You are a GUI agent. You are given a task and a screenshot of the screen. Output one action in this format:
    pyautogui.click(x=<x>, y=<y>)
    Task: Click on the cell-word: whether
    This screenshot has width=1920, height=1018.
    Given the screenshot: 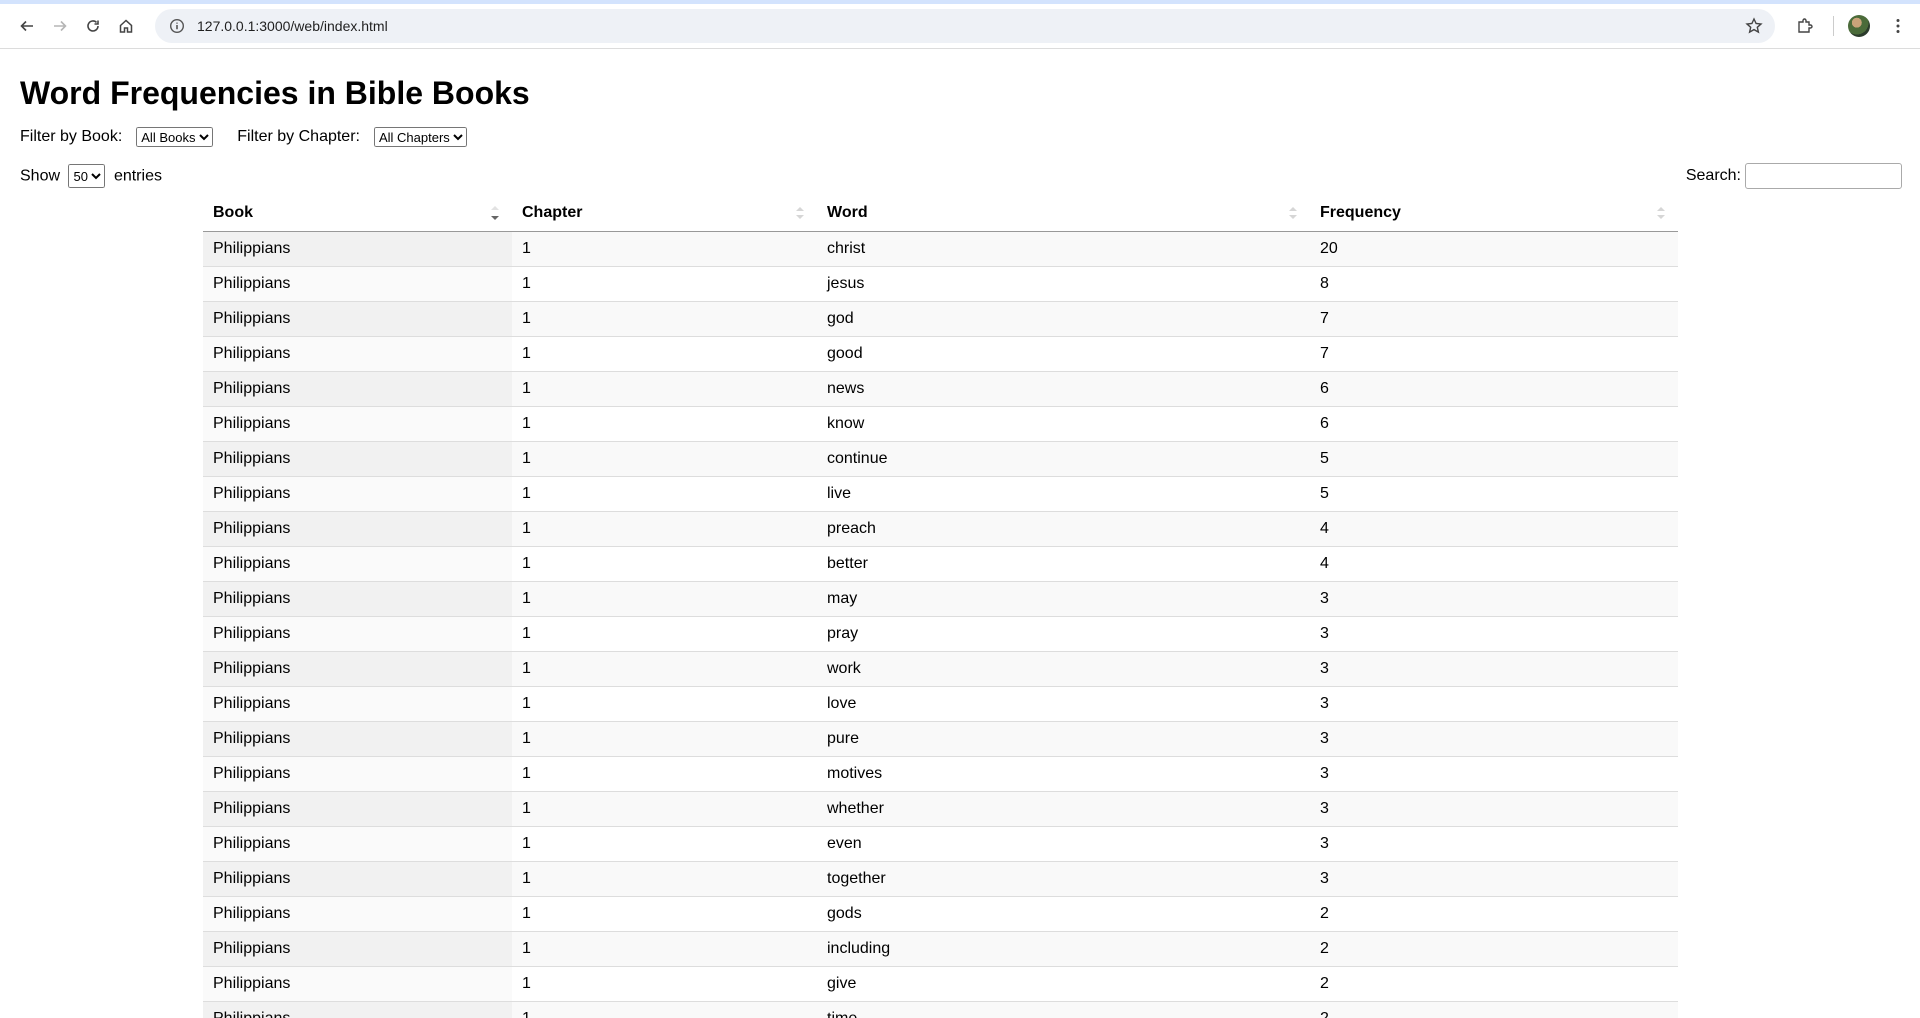 What is the action you would take?
    pyautogui.click(x=1063, y=808)
    